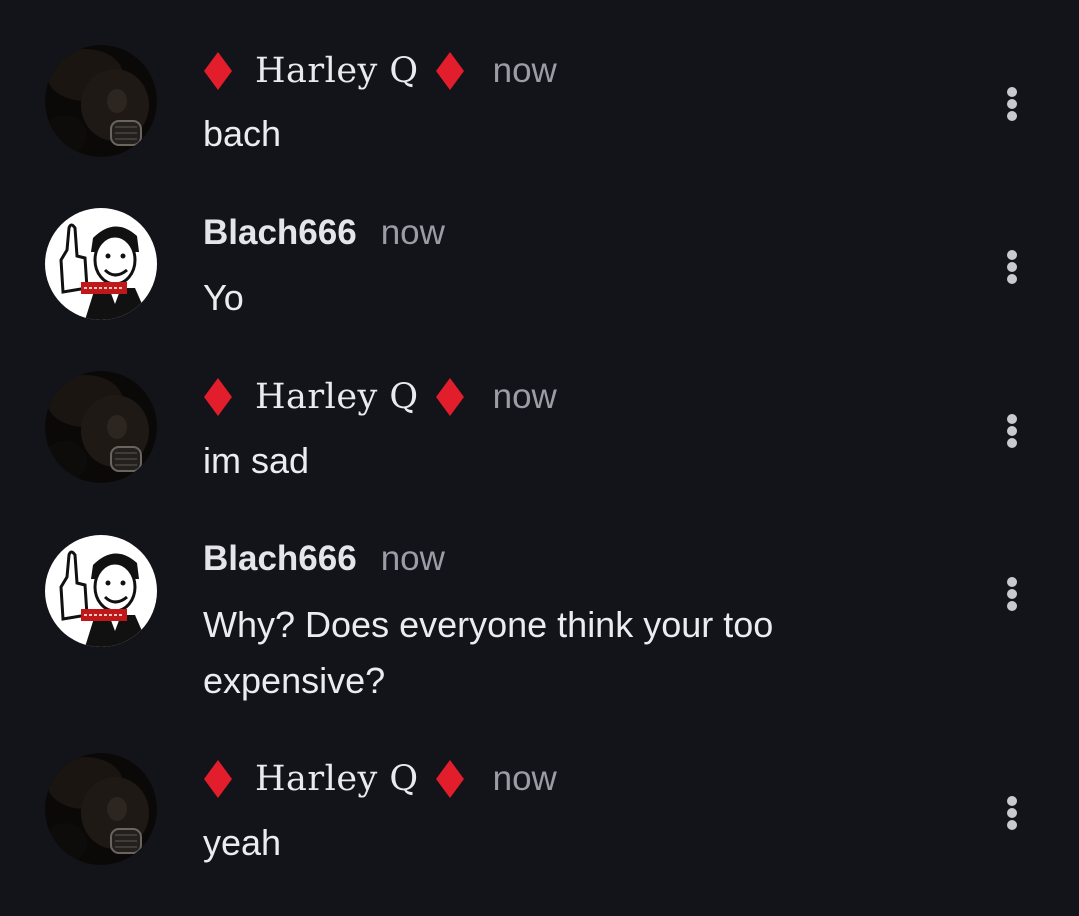 Image resolution: width=1079 pixels, height=916 pixels. What do you see at coordinates (223, 297) in the screenshot?
I see `message-text: Yo` at bounding box center [223, 297].